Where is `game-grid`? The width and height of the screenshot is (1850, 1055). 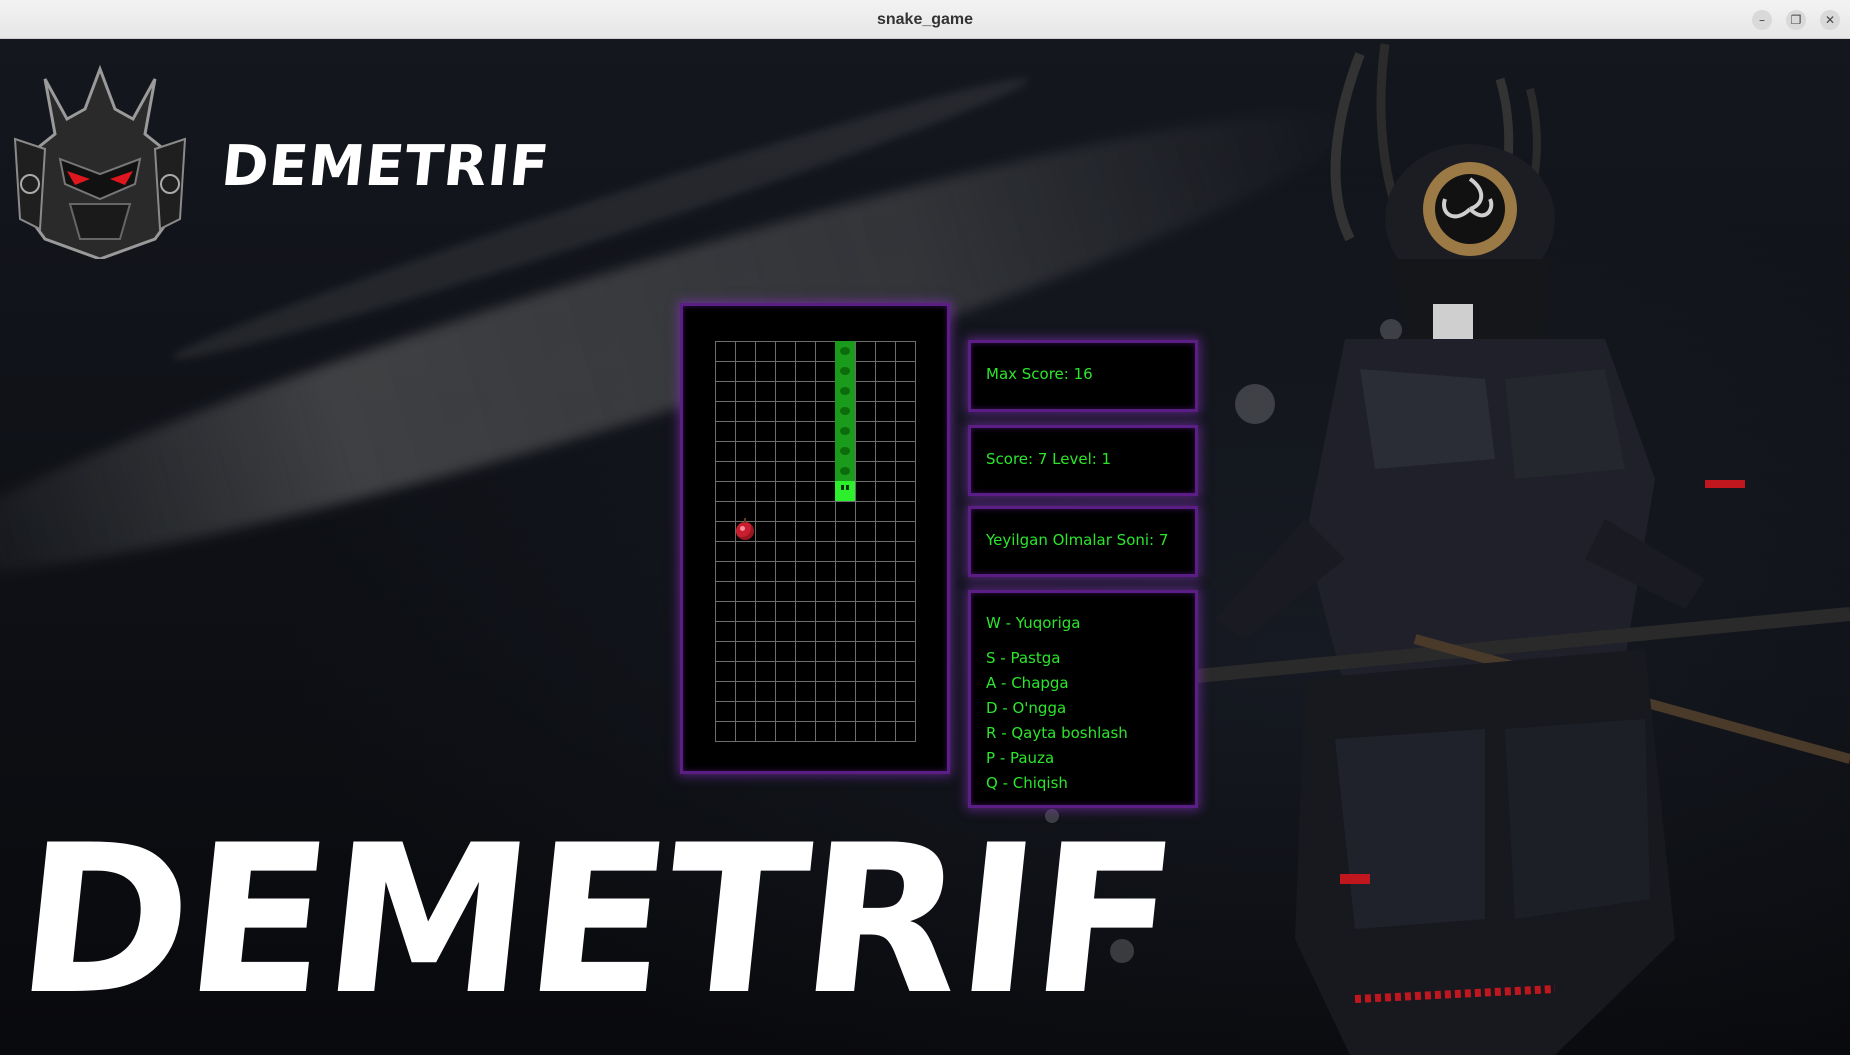
game-grid is located at coordinates (815, 541).